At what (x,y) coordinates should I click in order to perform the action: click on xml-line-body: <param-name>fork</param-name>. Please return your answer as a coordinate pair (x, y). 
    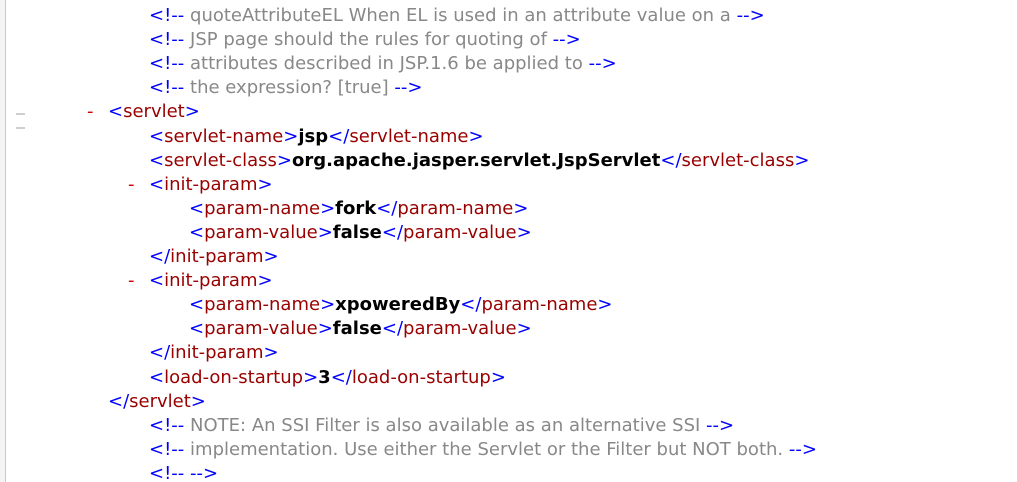
    Looking at the image, I should click on (358, 209).